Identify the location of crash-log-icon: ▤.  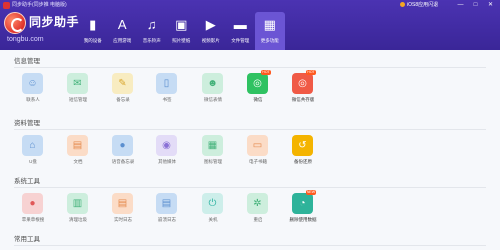
(166, 203).